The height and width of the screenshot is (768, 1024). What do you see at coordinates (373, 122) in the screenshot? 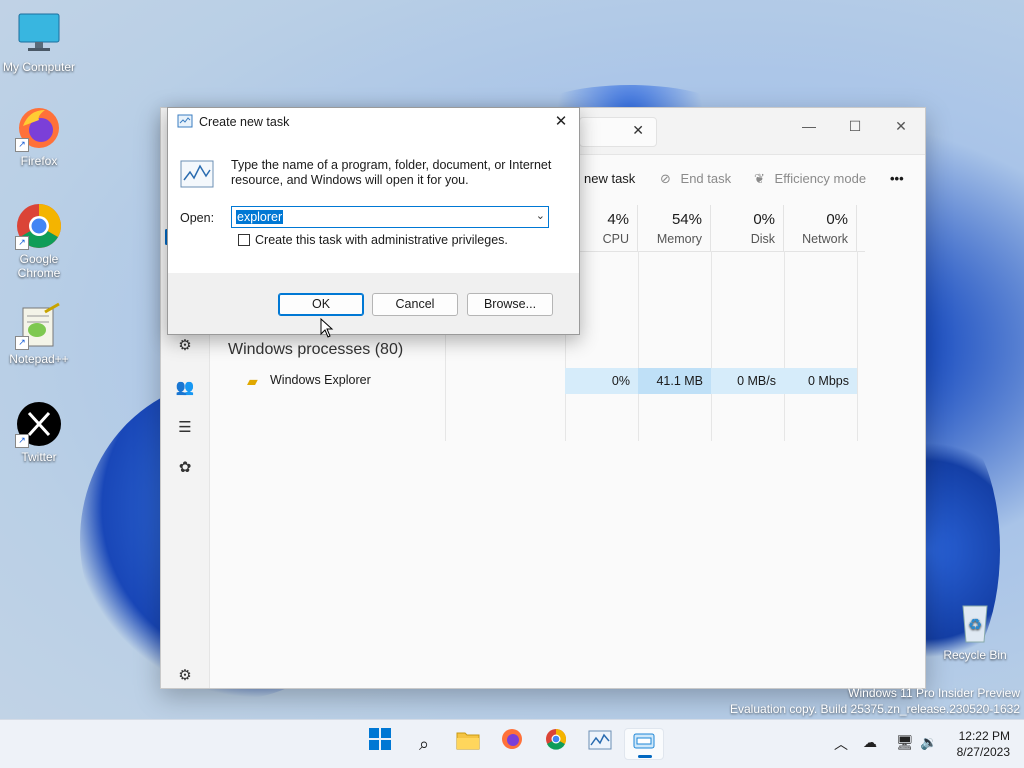
I see `dialog-titlebar: Create new task ✕` at bounding box center [373, 122].